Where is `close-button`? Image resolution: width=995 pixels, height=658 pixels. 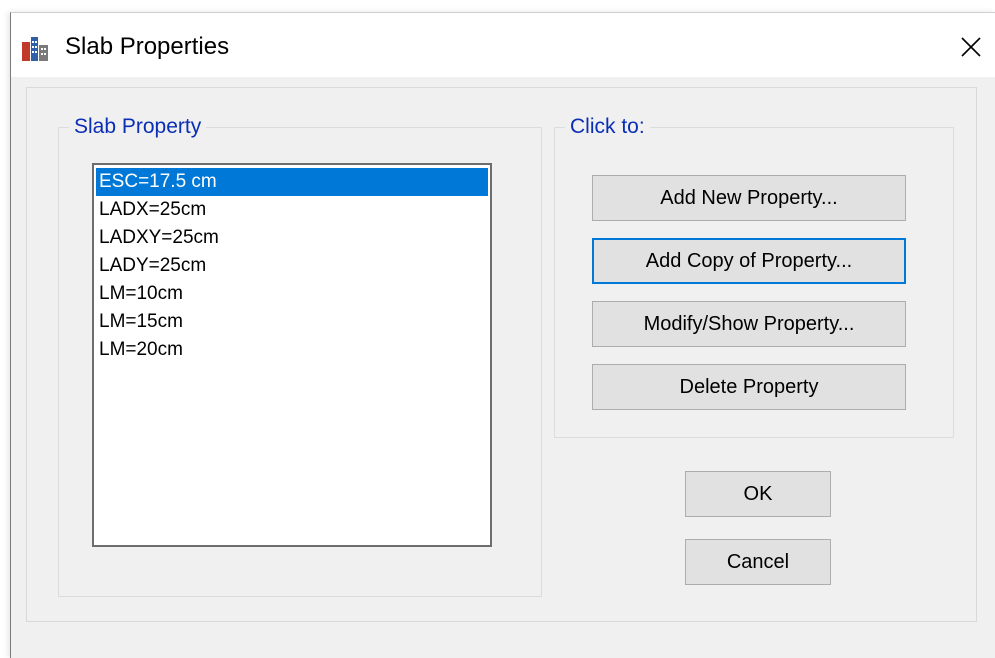
close-button is located at coordinates (971, 47).